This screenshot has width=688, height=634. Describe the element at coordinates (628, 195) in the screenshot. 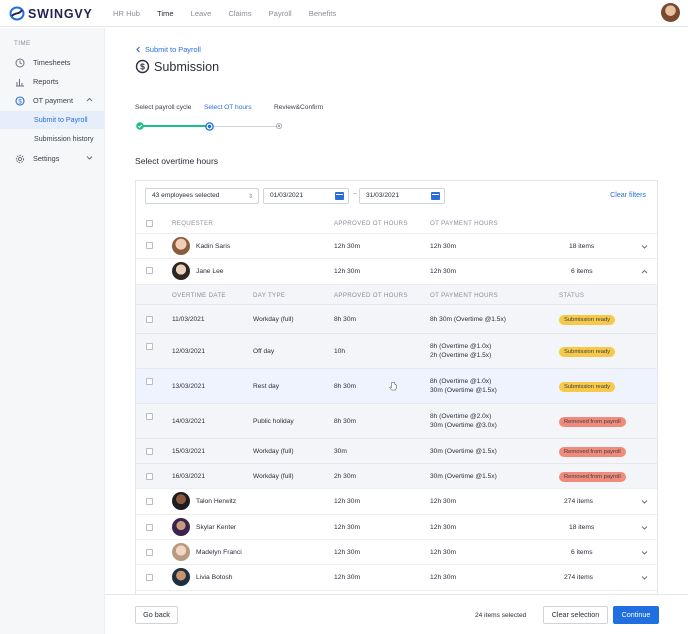

I see `clear-filters-link: Clear filters` at that location.